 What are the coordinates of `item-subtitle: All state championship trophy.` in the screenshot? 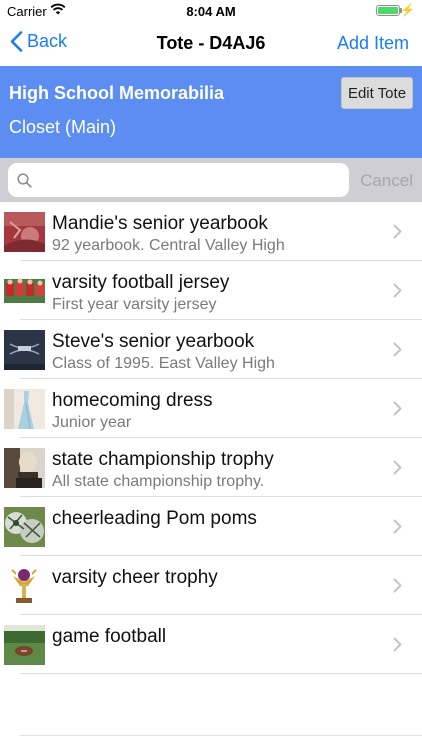 It's located at (158, 481).